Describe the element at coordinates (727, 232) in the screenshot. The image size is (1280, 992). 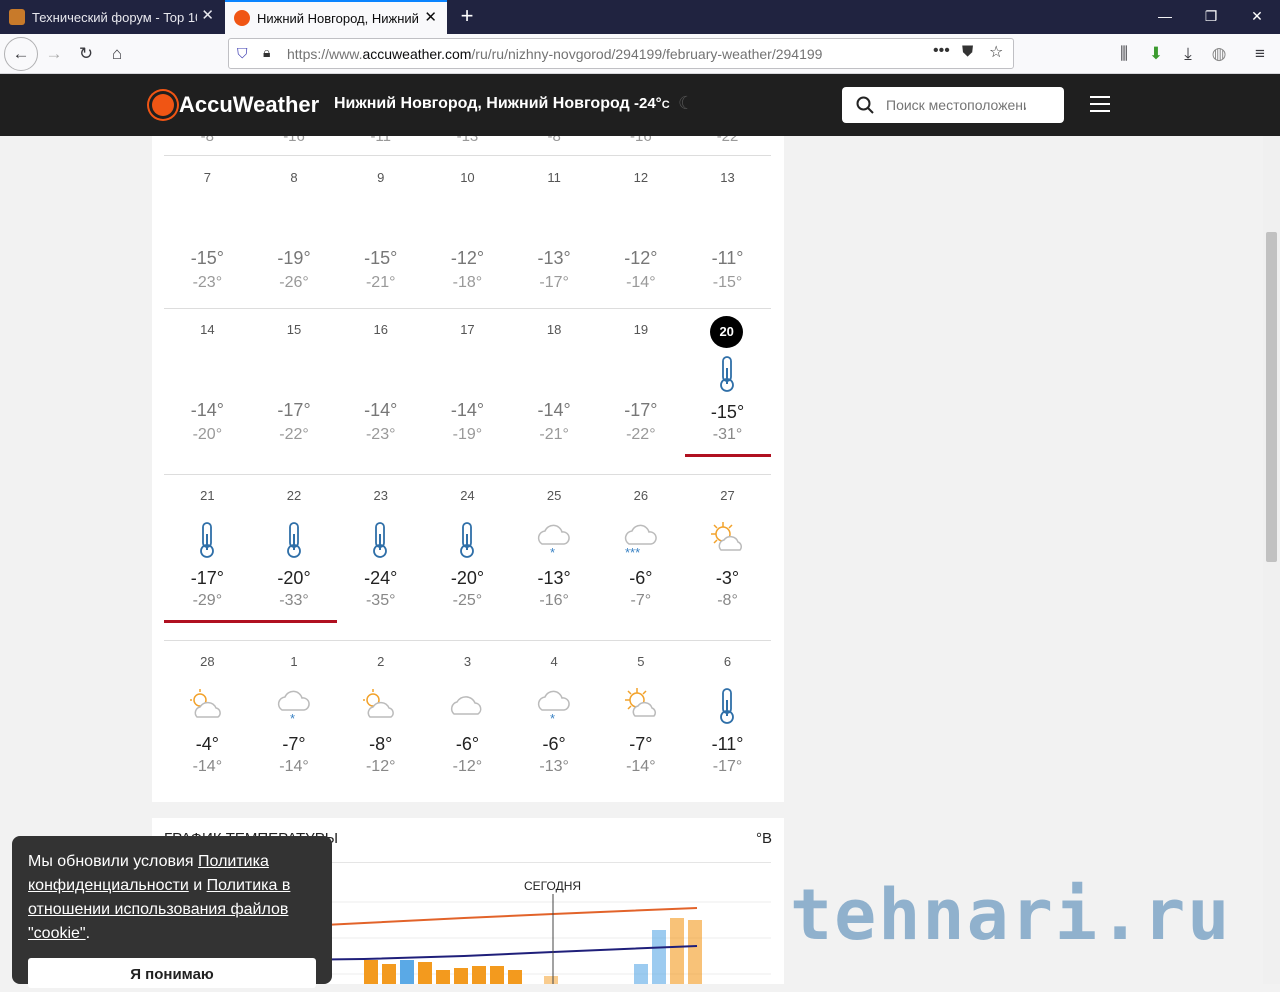
I see `day-cell: 13 -11° -15°` at that location.